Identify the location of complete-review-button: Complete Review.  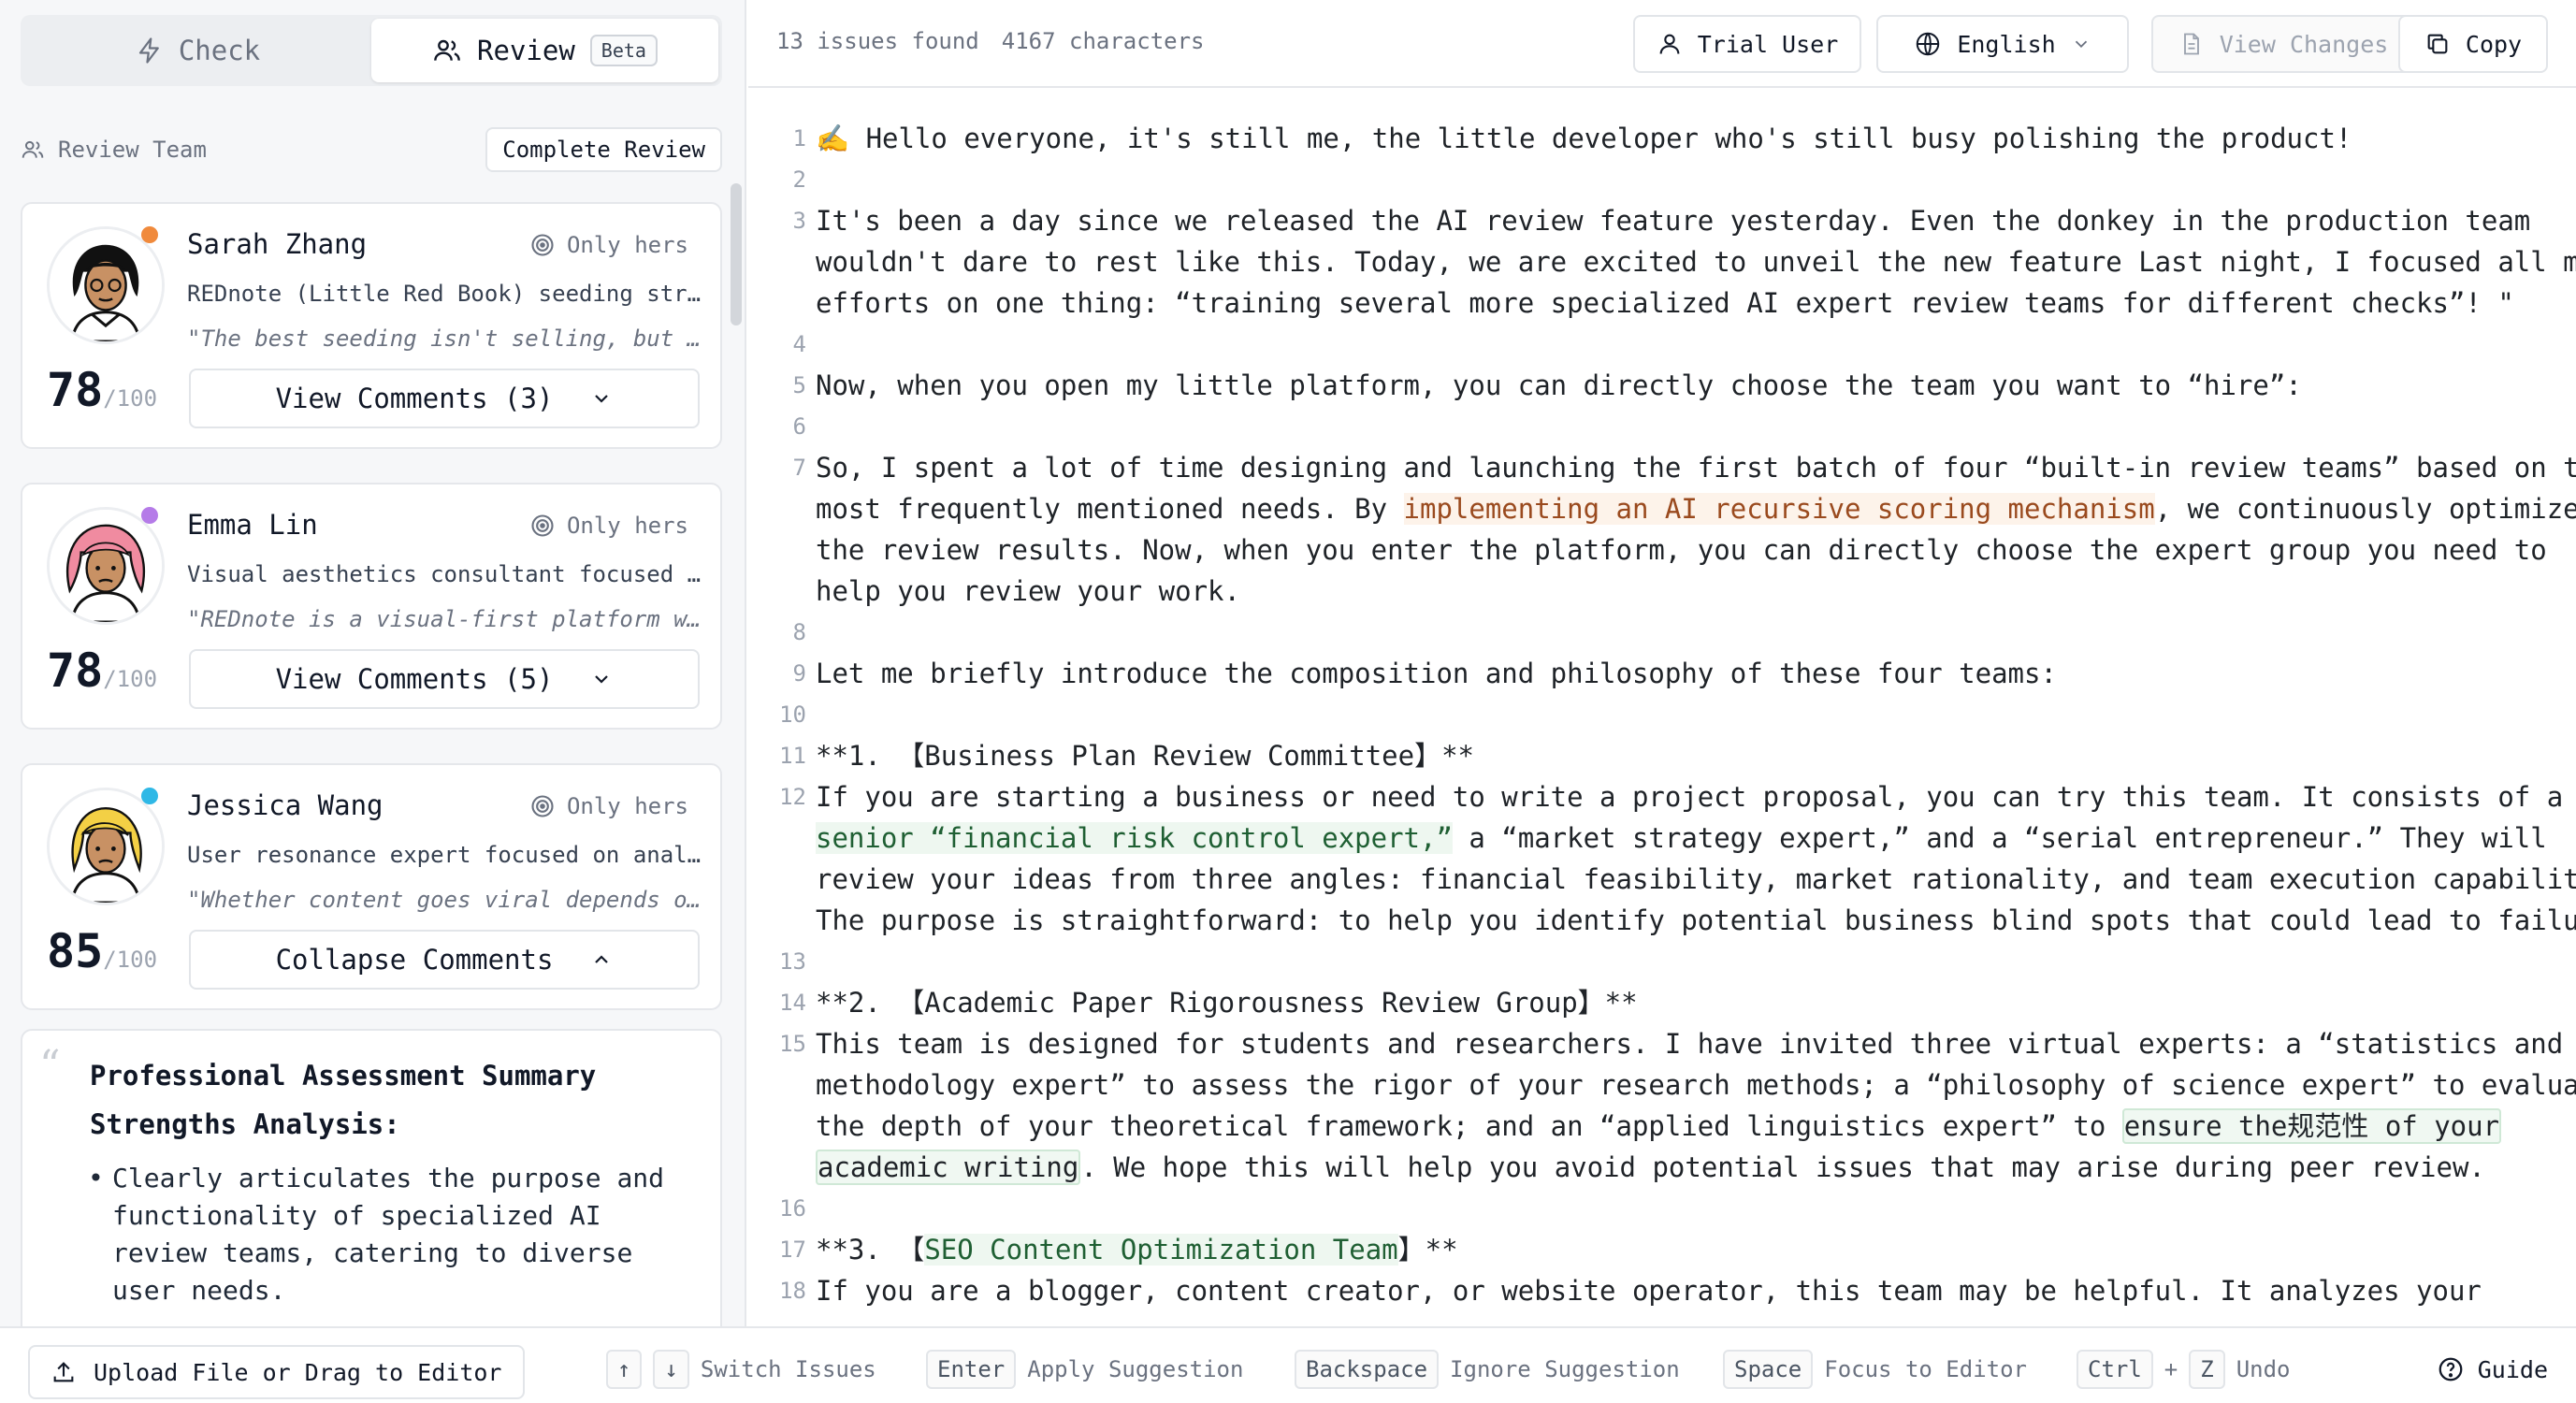
(603, 149).